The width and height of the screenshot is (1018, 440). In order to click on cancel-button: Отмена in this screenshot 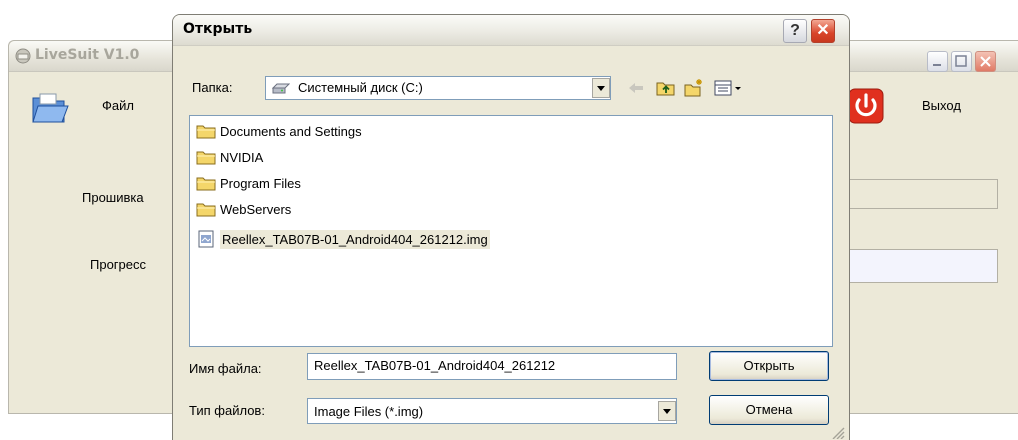, I will do `click(769, 410)`.